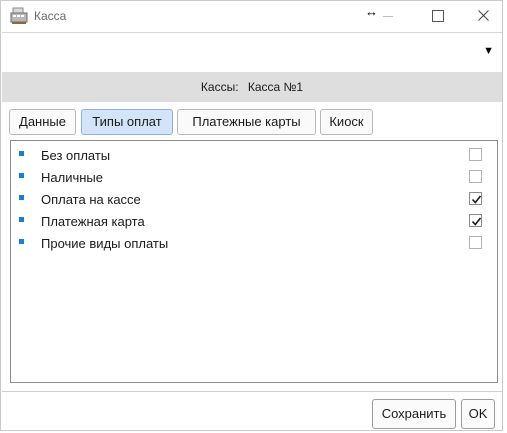  Describe the element at coordinates (388, 16) in the screenshot. I see `minimize-icon` at that location.